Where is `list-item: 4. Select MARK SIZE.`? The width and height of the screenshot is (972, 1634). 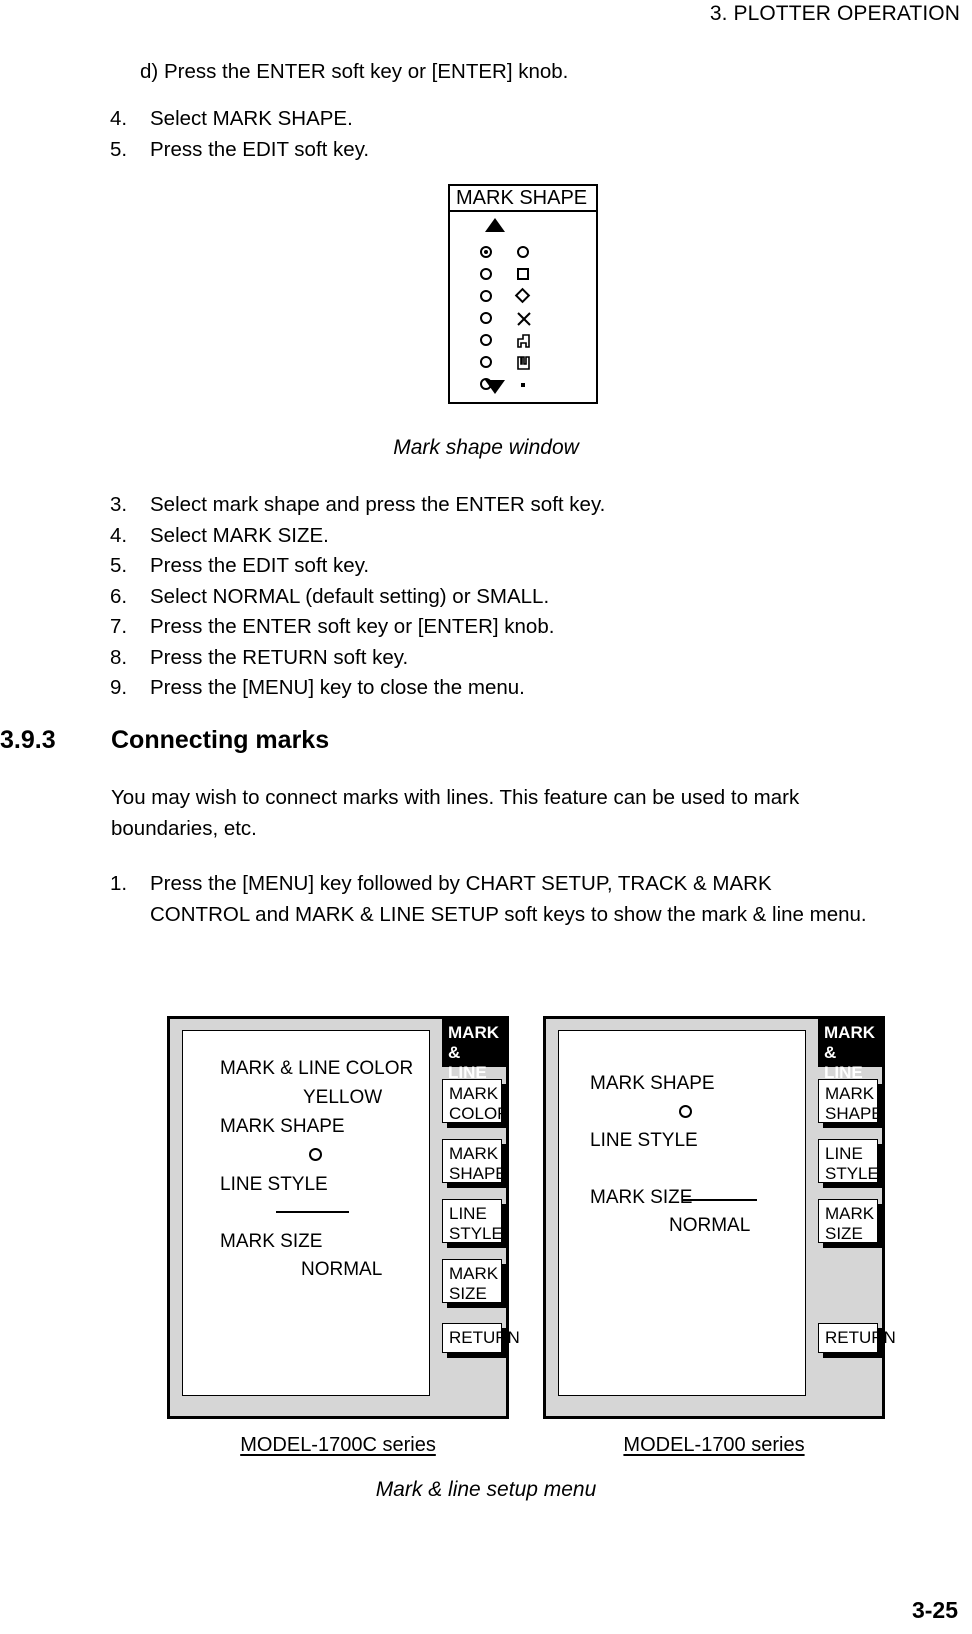 list-item: 4. Select MARK SIZE. is located at coordinates (490, 536).